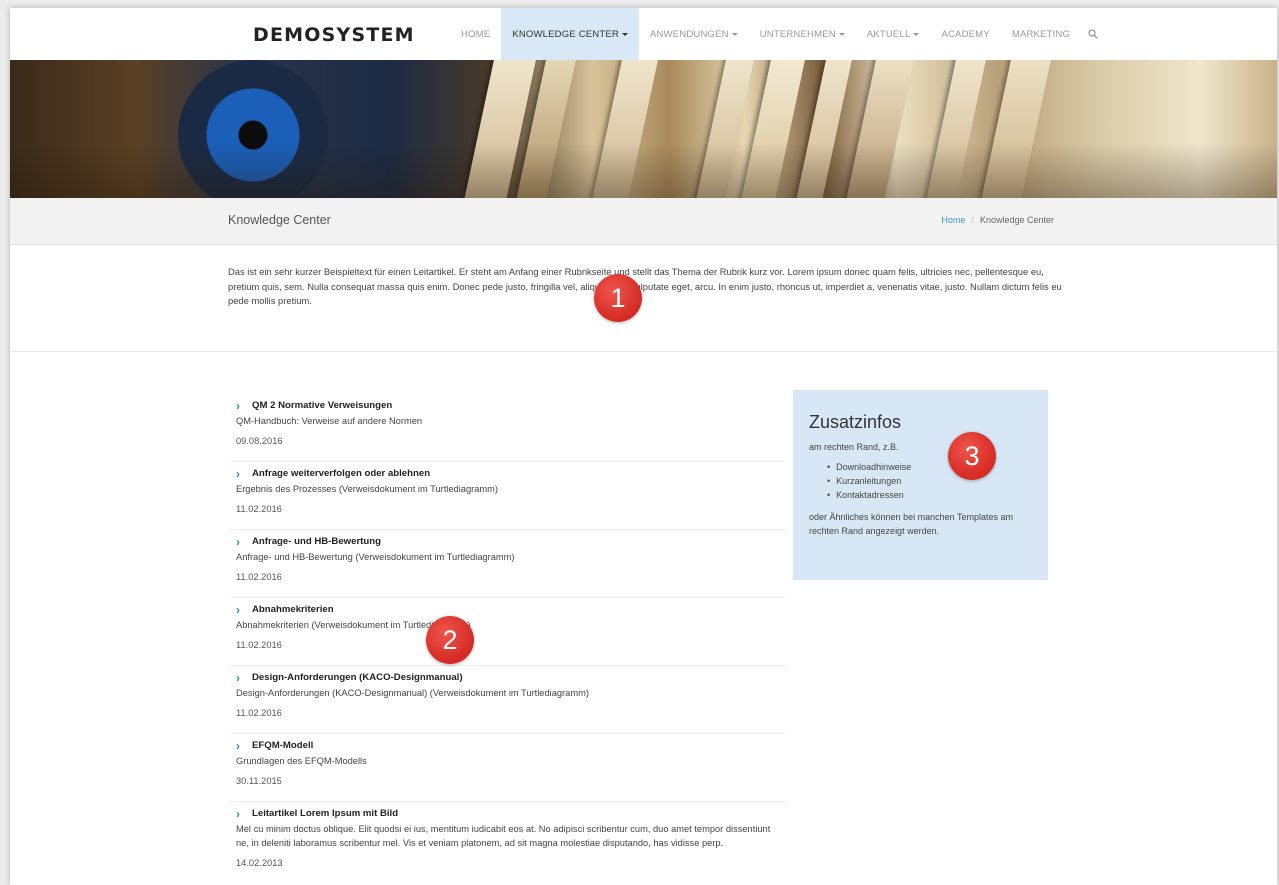 Image resolution: width=1279 pixels, height=885 pixels. What do you see at coordinates (341, 473) in the screenshot?
I see `article-title: Anfrage weiterverfolgen oder ablehnen` at bounding box center [341, 473].